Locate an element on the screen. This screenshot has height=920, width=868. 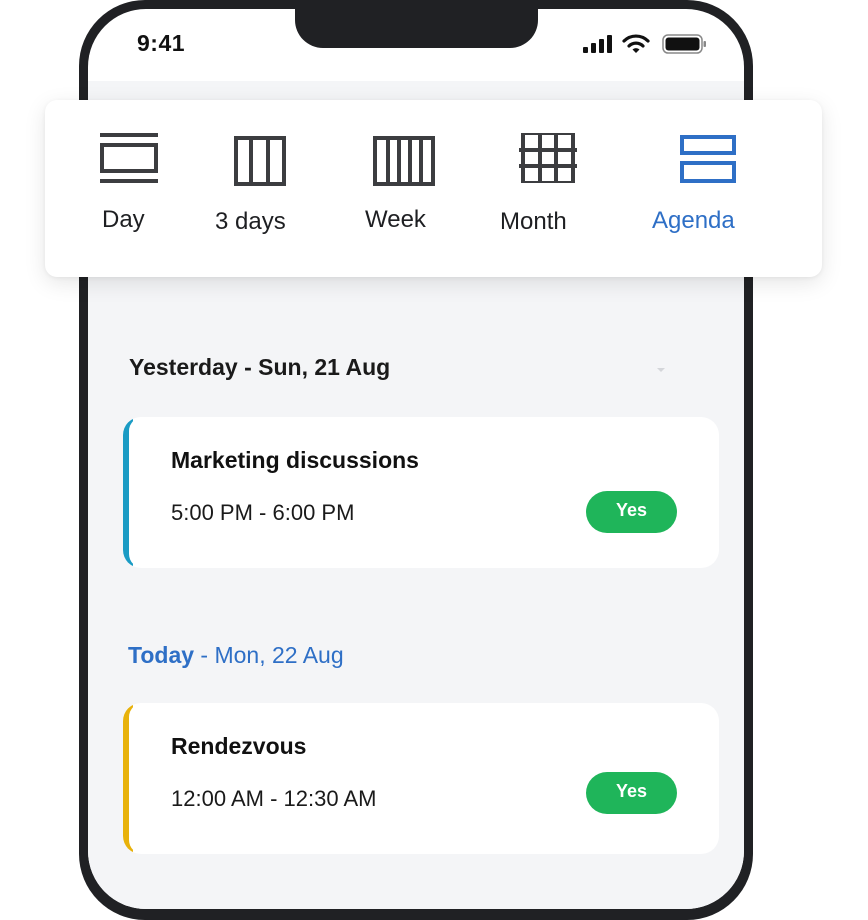
week-view-icon is located at coordinates (404, 161).